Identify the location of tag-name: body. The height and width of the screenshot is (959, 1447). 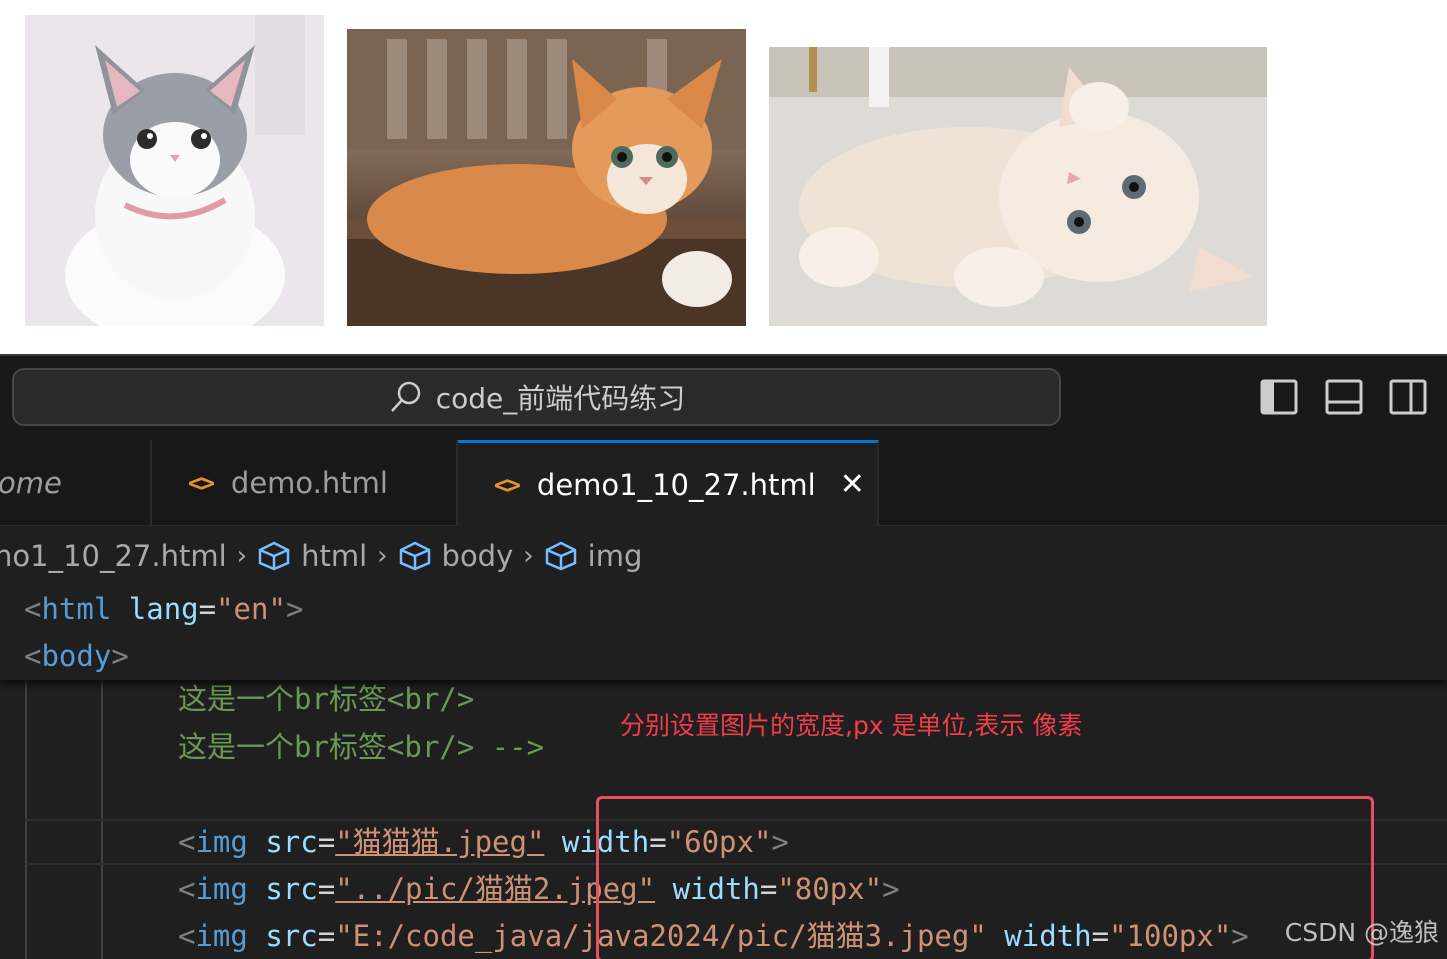
(76, 656).